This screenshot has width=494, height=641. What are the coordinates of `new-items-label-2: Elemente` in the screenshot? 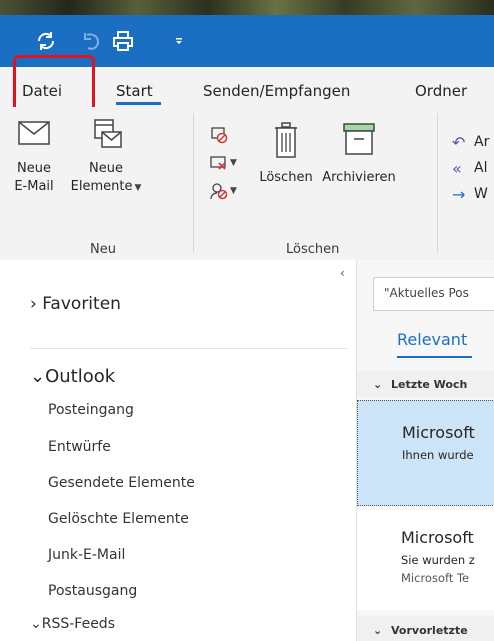 It's located at (101, 186).